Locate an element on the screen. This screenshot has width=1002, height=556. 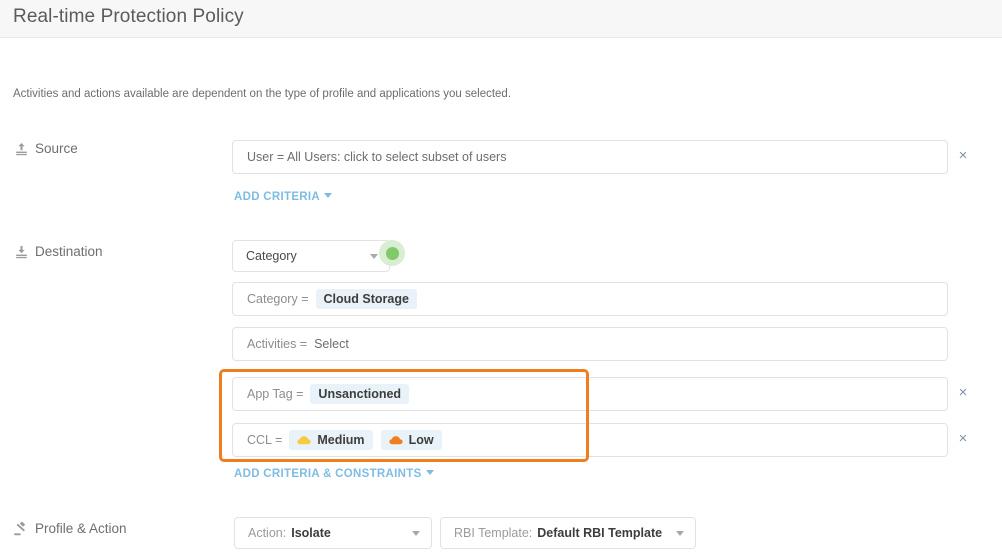
criteria-key: App Tag = is located at coordinates (275, 394).